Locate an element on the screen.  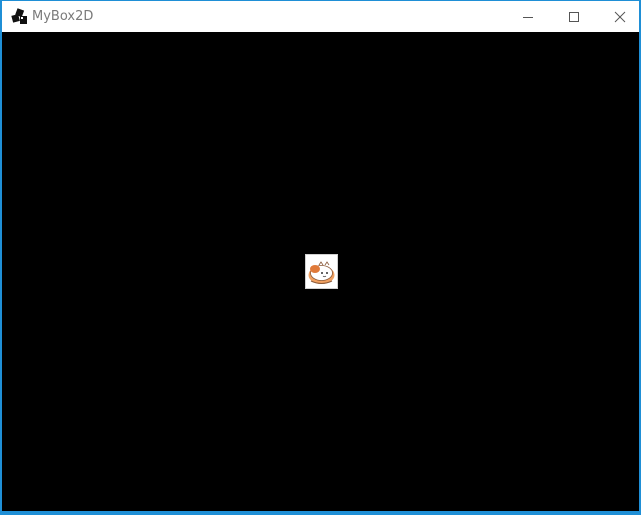
window-title: MyBox2D is located at coordinates (63, 16).